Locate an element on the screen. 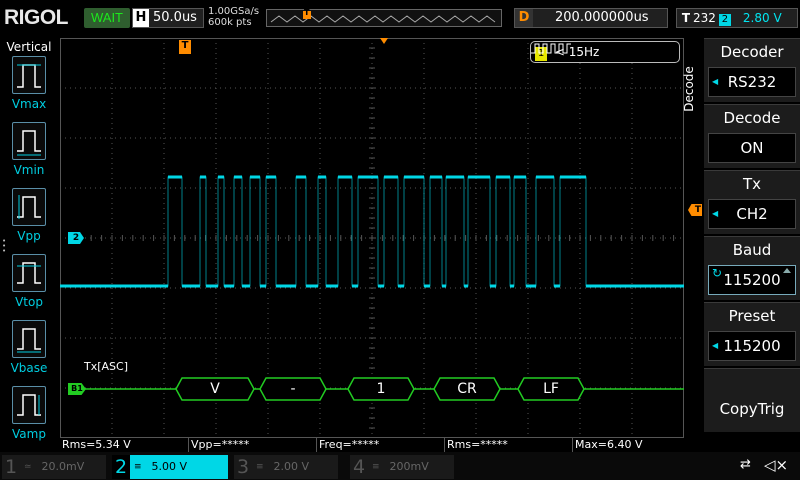  channel-1-number: 1 is located at coordinates (11, 467).